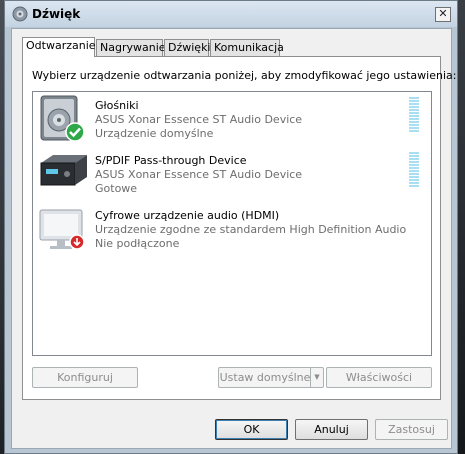 Image resolution: width=465 pixels, height=454 pixels. Describe the element at coordinates (59, 47) in the screenshot. I see `tab-playback: Odtwarzanie` at that location.